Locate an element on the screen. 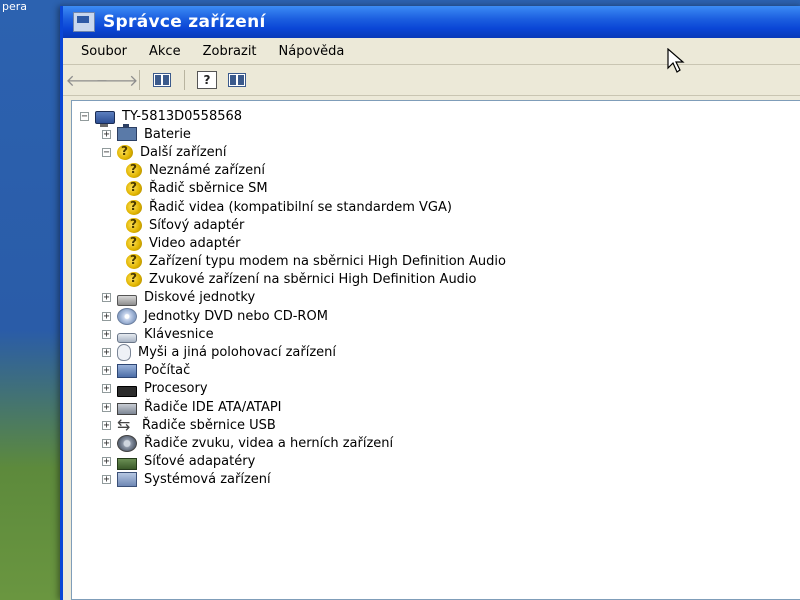  view-button is located at coordinates (237, 80).